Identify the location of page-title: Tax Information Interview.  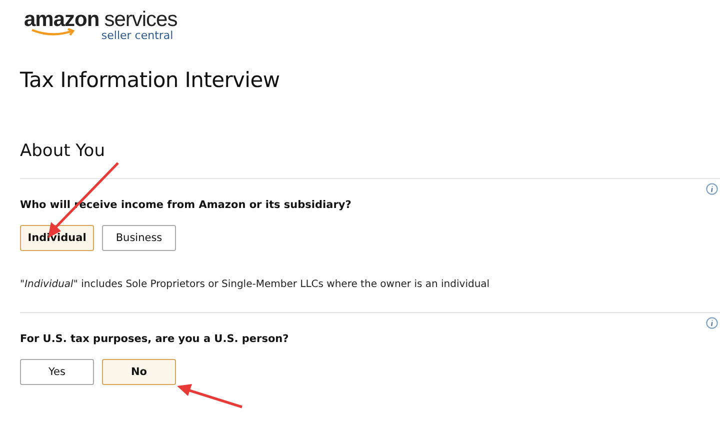
(150, 80).